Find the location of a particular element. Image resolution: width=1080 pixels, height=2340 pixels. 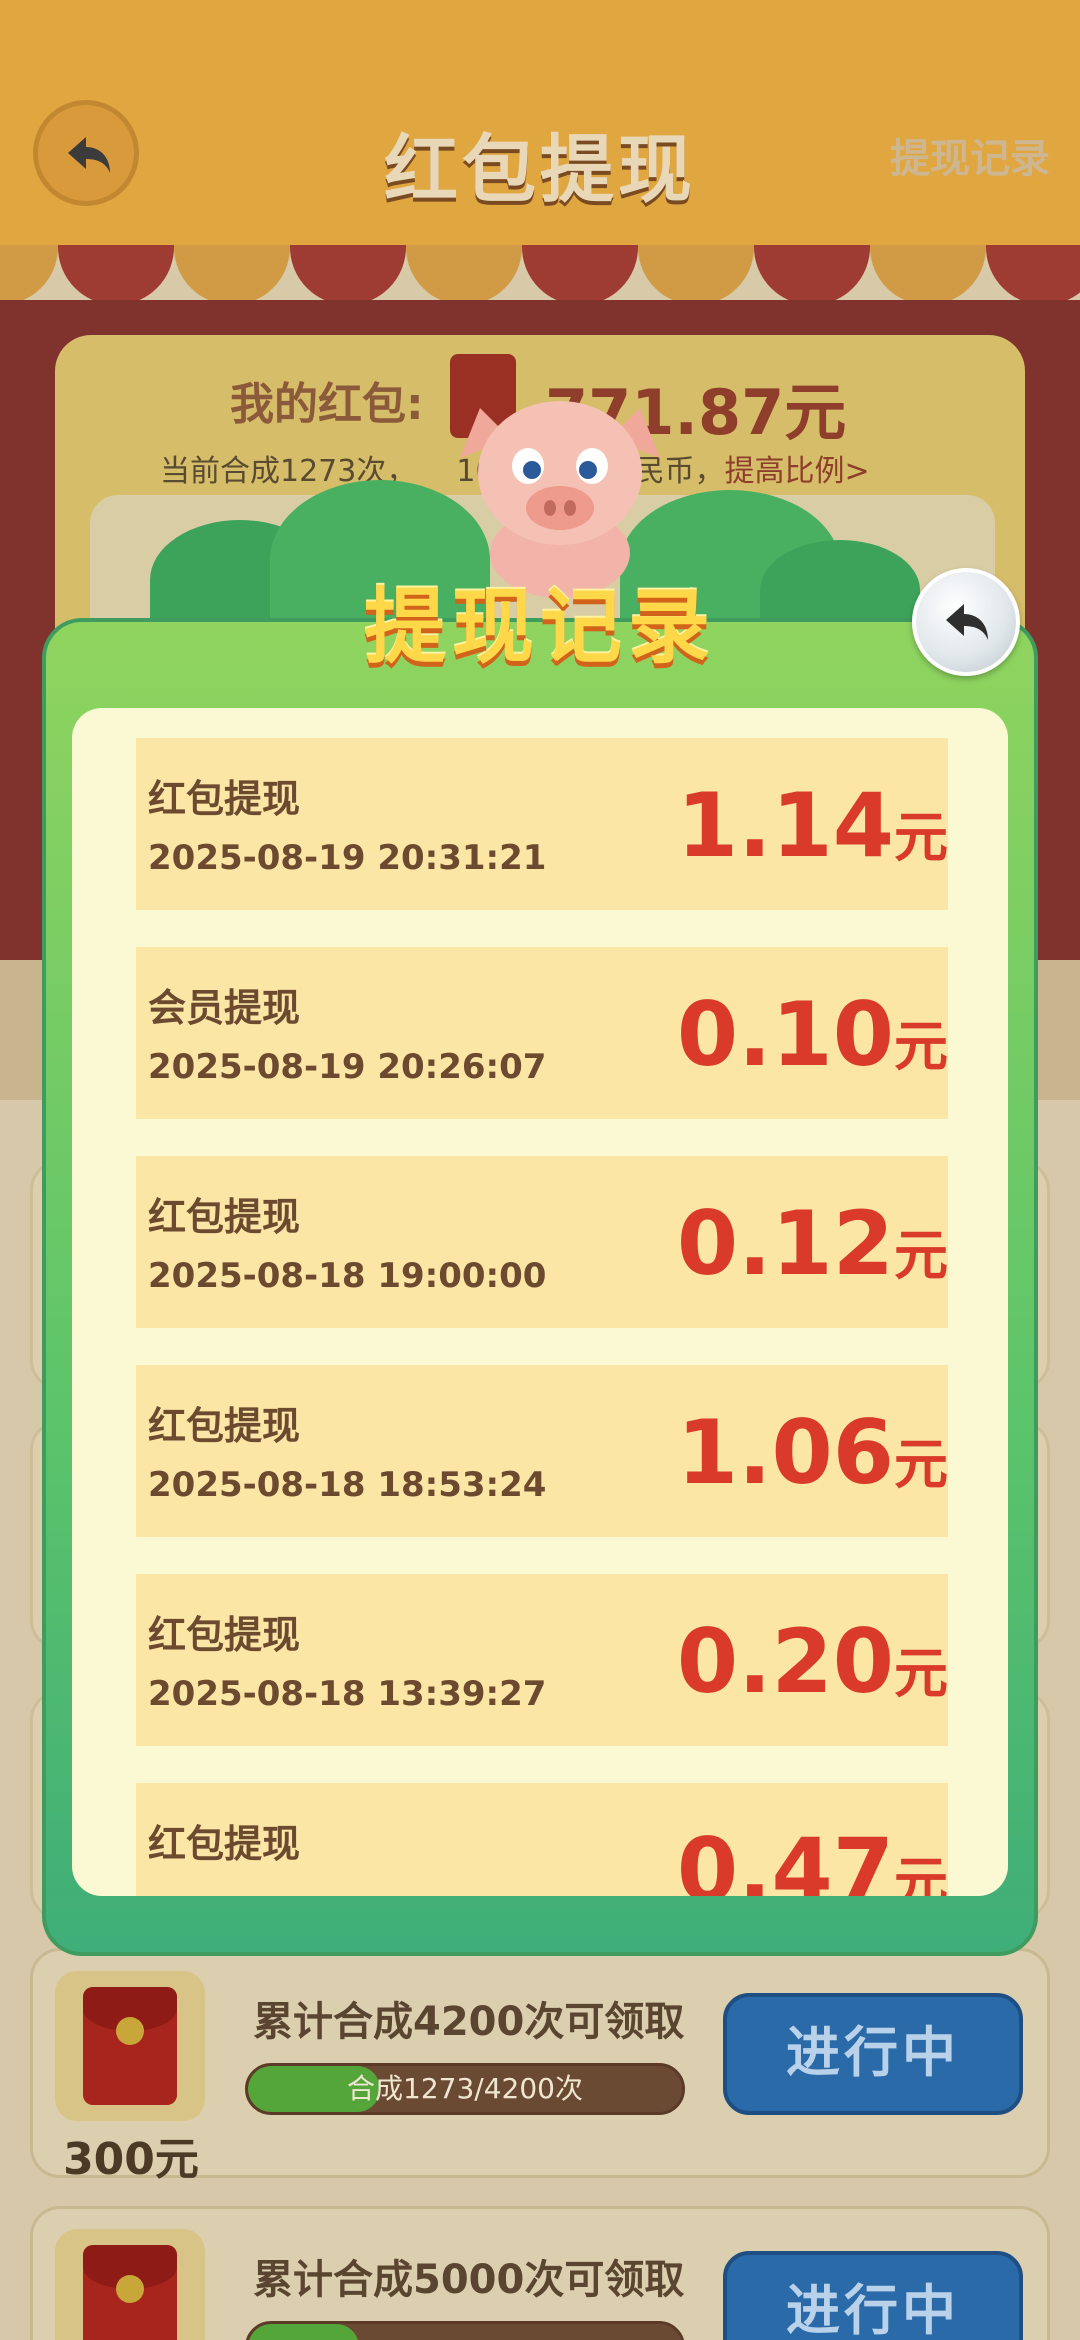

amount-value: 1.06 is located at coordinates (785, 1452).